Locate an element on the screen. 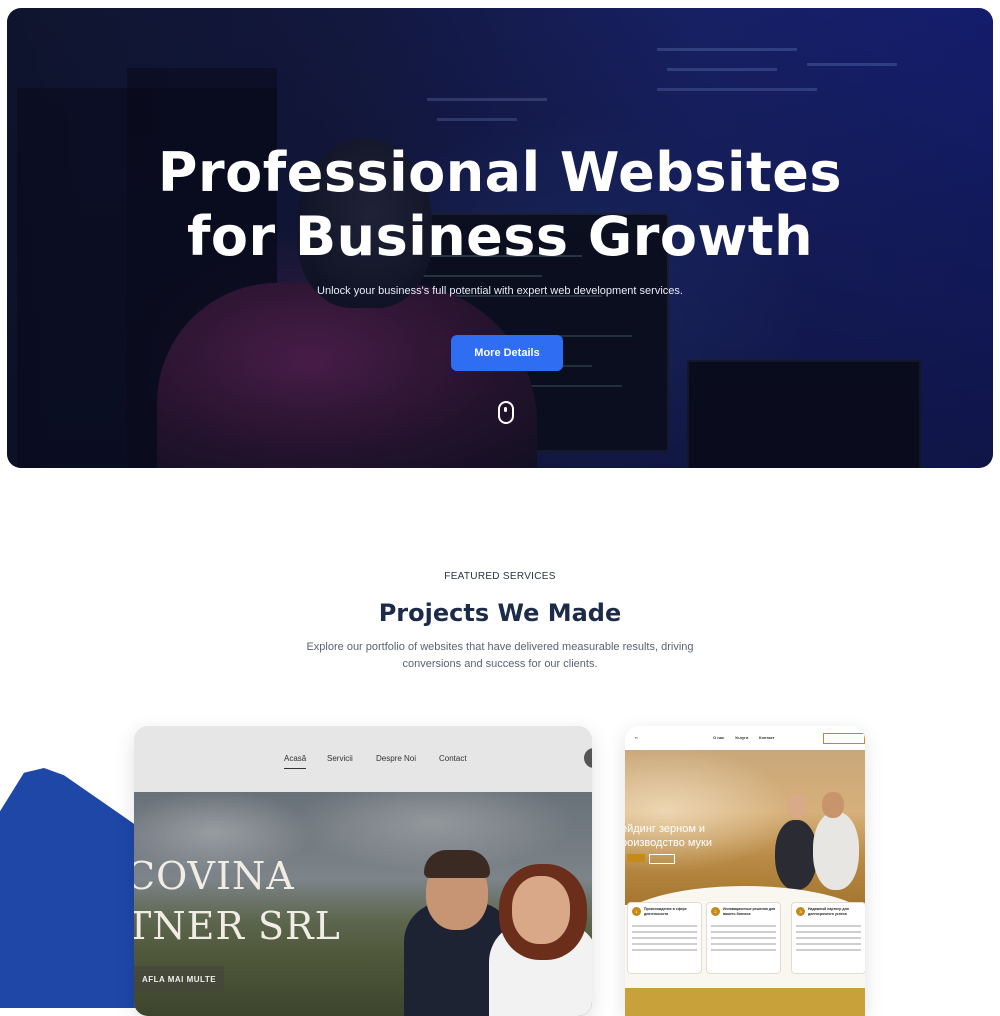  project2-nav-item: Контакт is located at coordinates (766, 737).